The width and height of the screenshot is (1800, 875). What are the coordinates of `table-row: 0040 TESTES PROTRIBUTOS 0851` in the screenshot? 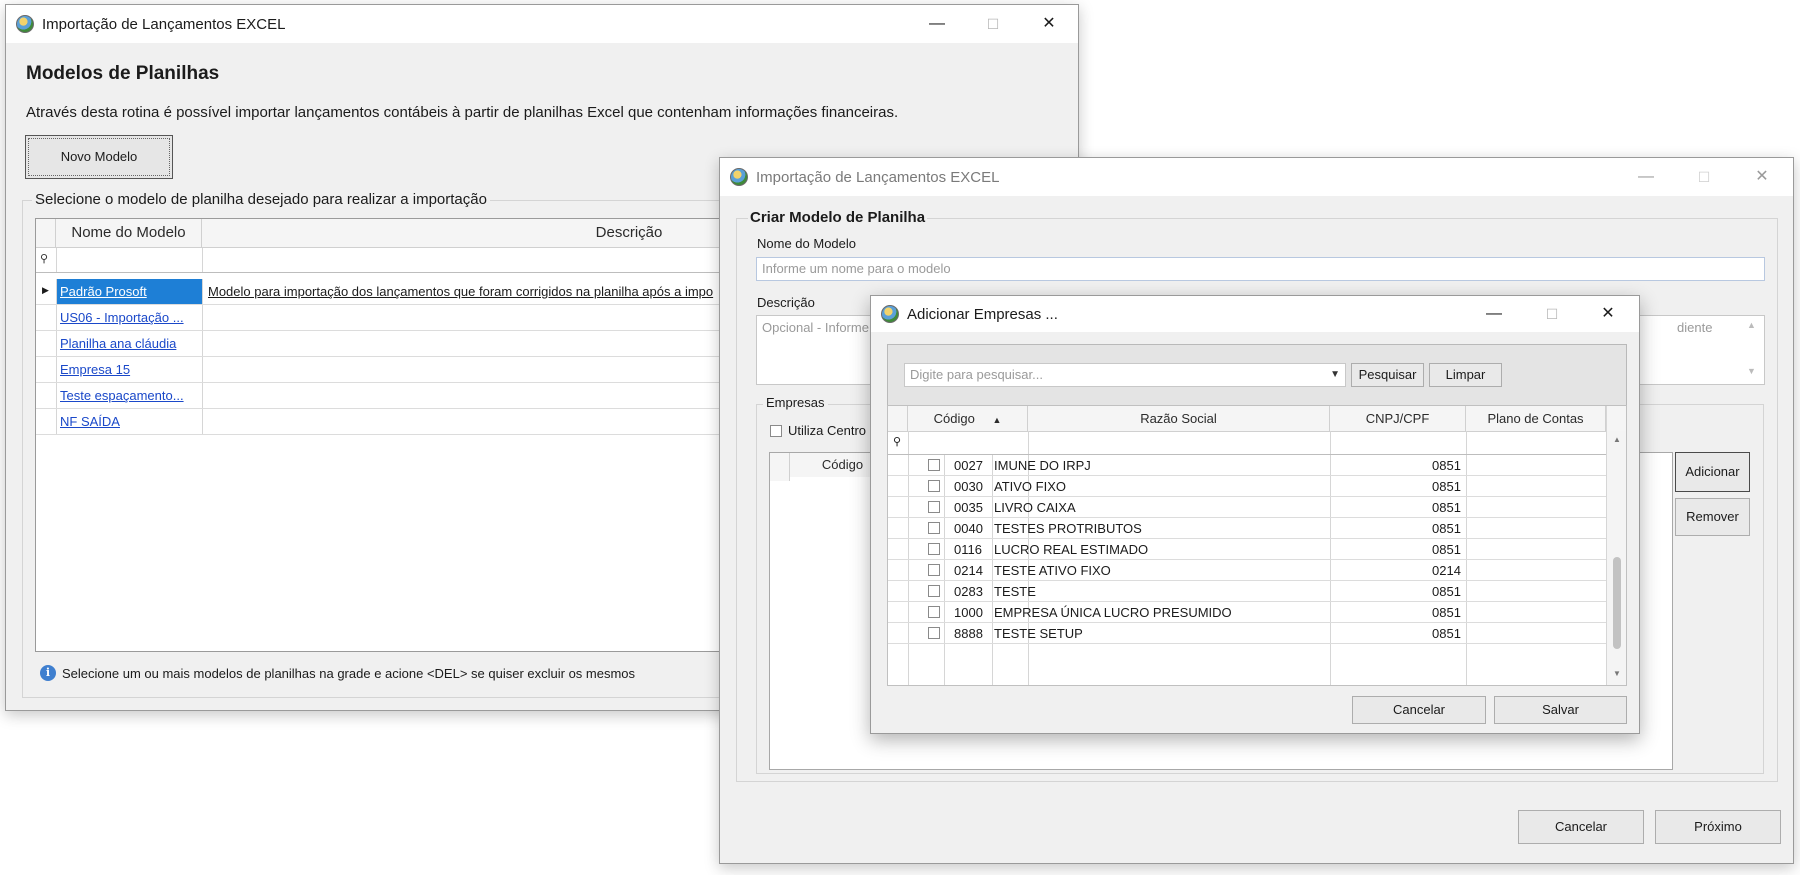 It's located at (1247, 528).